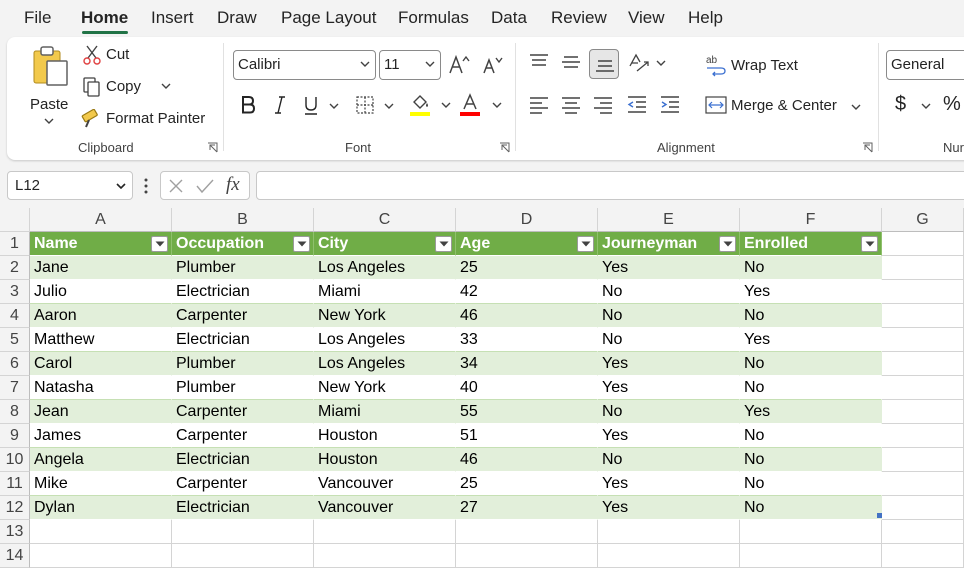  Describe the element at coordinates (101, 508) in the screenshot. I see `table-cell: Dylan` at that location.